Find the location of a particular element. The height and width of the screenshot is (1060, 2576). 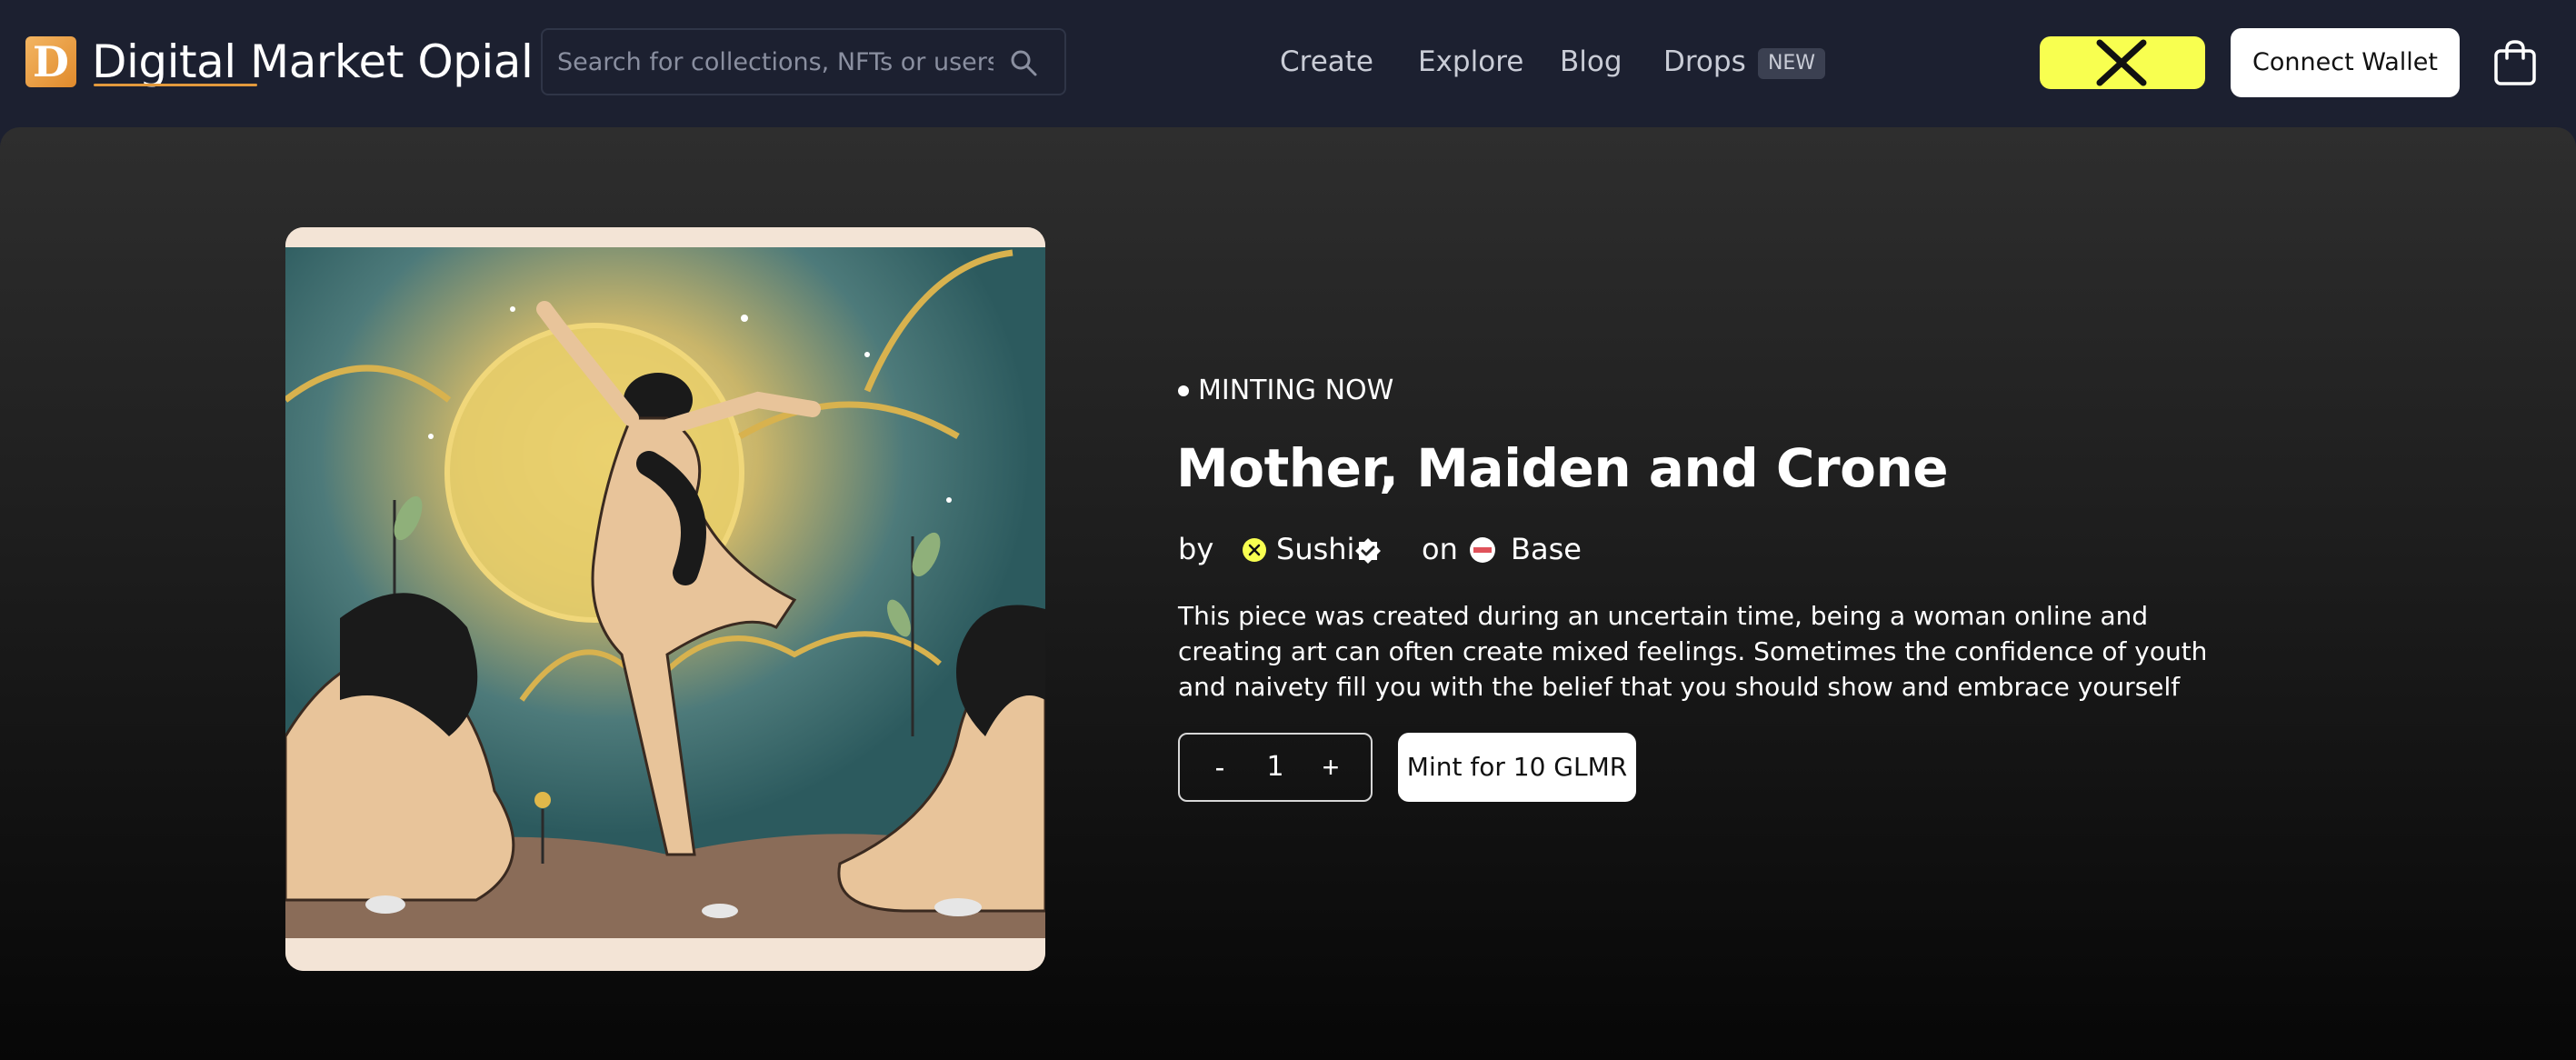

nav-drops: Drops is located at coordinates (1704, 61).